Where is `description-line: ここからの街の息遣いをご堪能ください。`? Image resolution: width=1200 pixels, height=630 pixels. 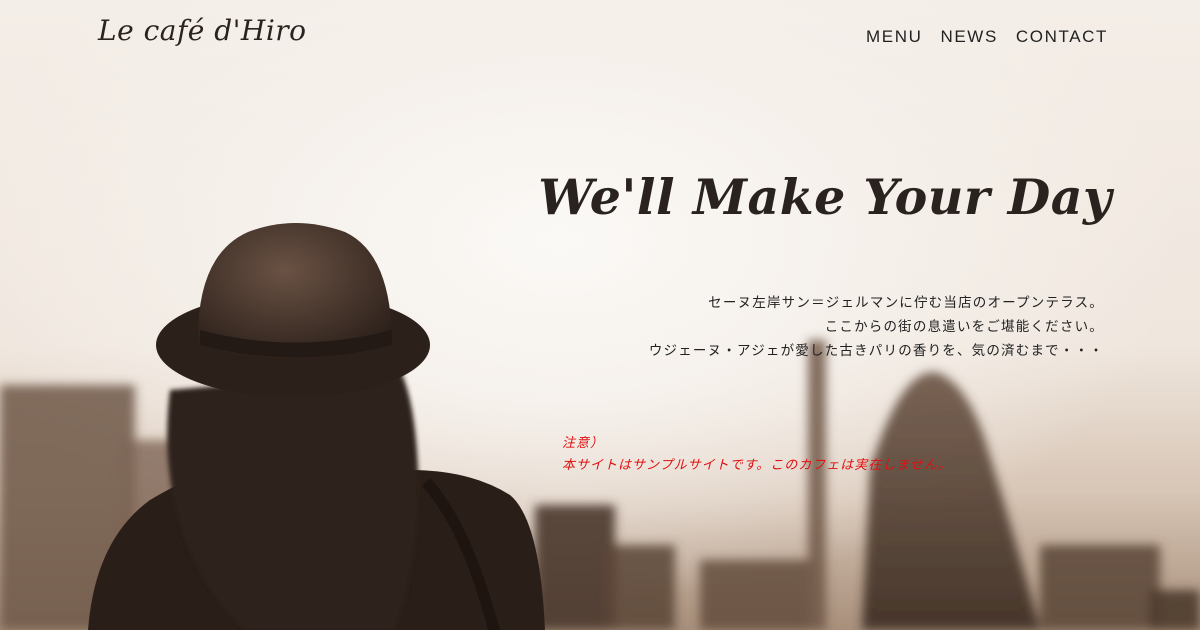 description-line: ここからの街の息遣いをご堪能ください。 is located at coordinates (964, 327).